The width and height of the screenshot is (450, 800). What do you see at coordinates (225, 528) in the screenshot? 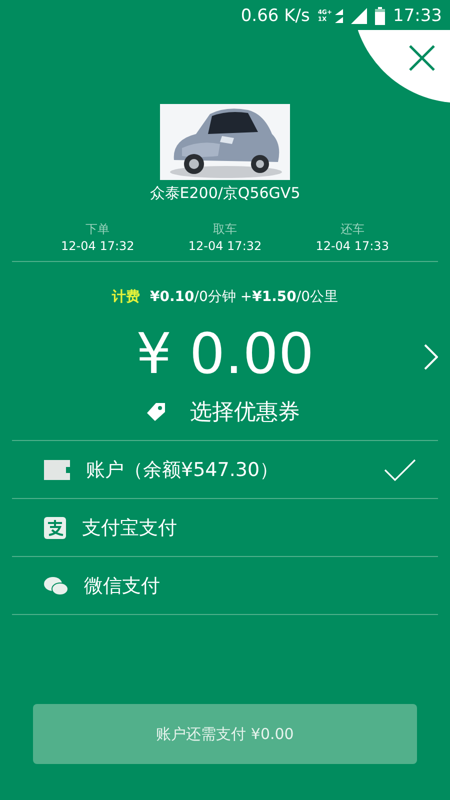
I see `payment-option: 支付宝支付` at bounding box center [225, 528].